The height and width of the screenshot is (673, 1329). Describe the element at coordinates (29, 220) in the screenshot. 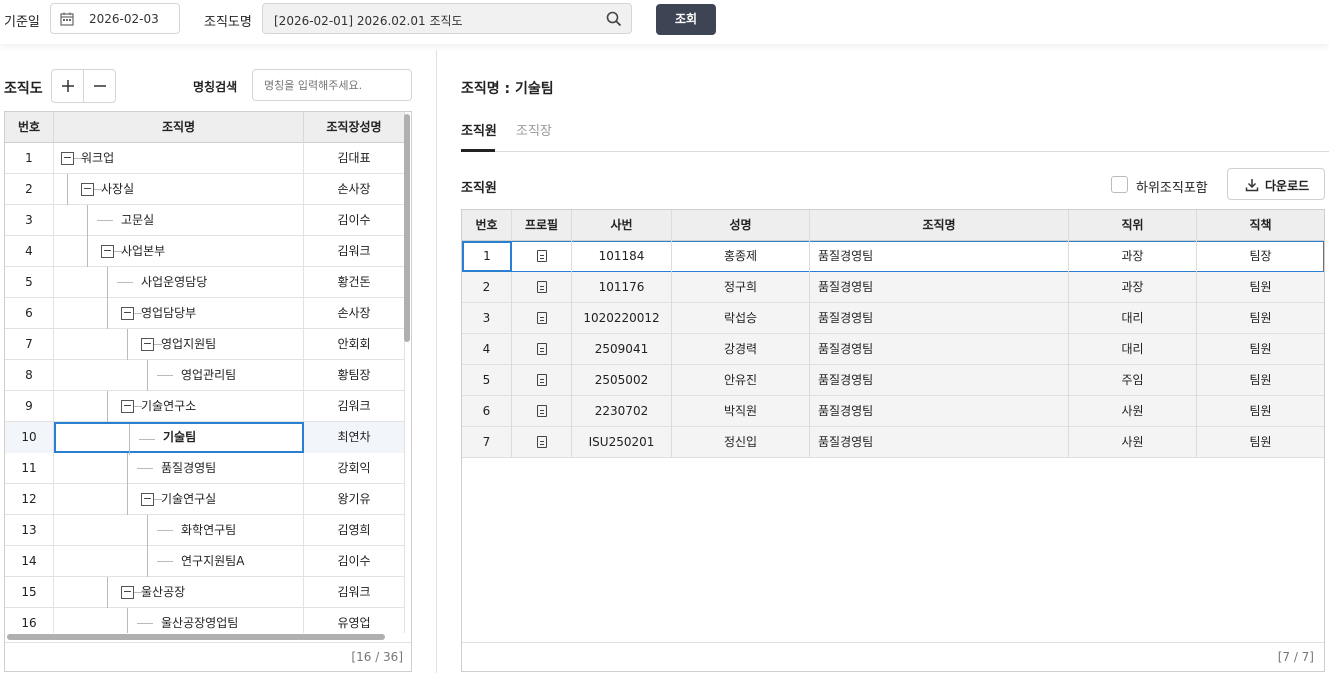

I see `tree-row-no: 3` at that location.